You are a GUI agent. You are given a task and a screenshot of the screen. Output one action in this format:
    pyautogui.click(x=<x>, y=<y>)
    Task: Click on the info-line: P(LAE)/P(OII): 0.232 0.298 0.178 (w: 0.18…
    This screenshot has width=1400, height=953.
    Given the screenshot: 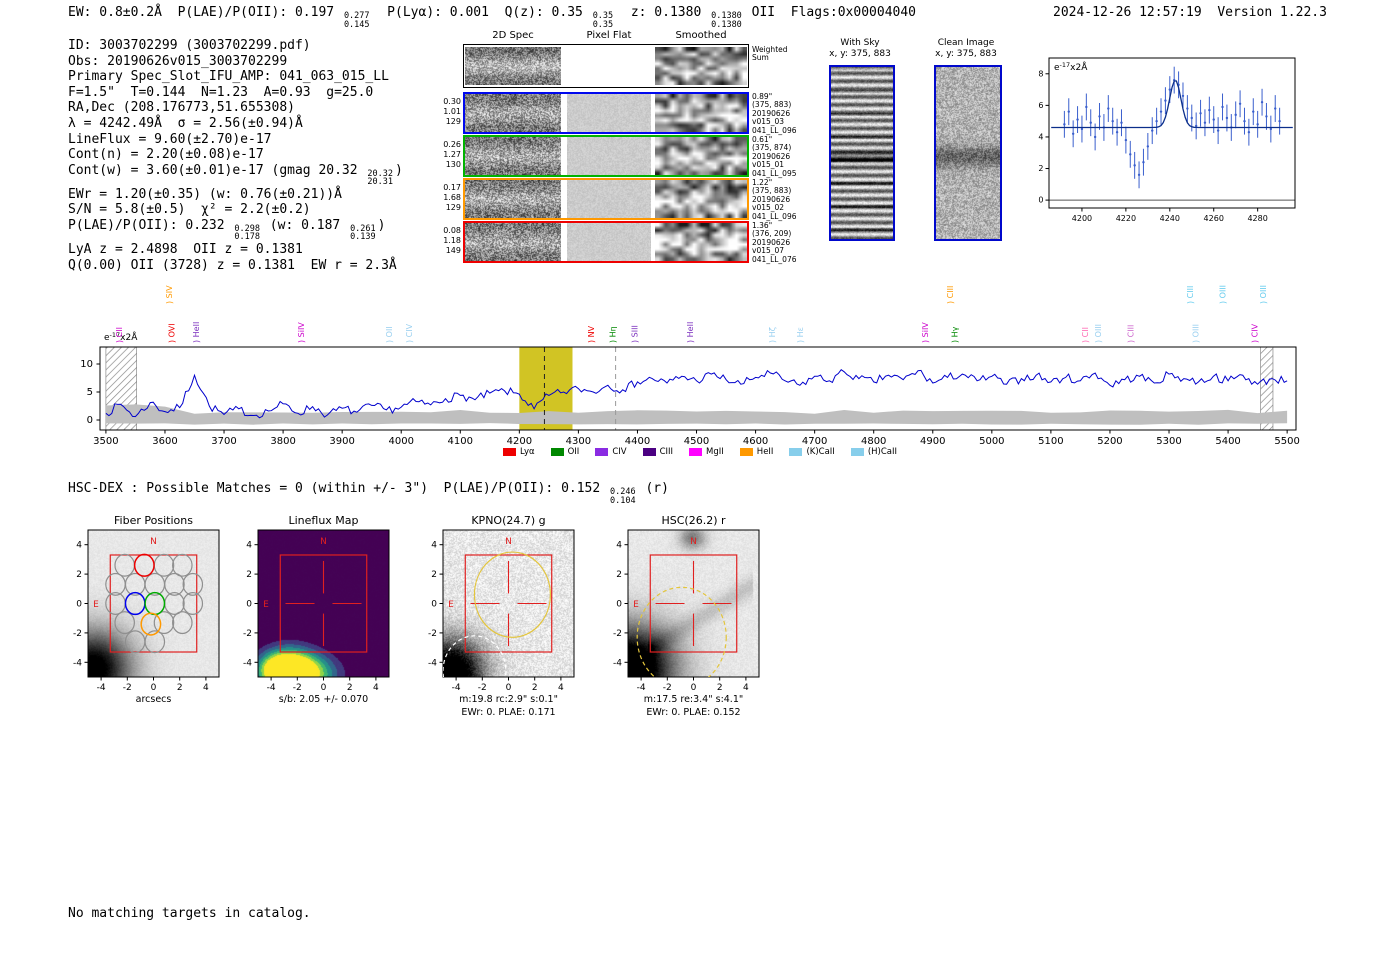 What is the action you would take?
    pyautogui.click(x=235, y=230)
    